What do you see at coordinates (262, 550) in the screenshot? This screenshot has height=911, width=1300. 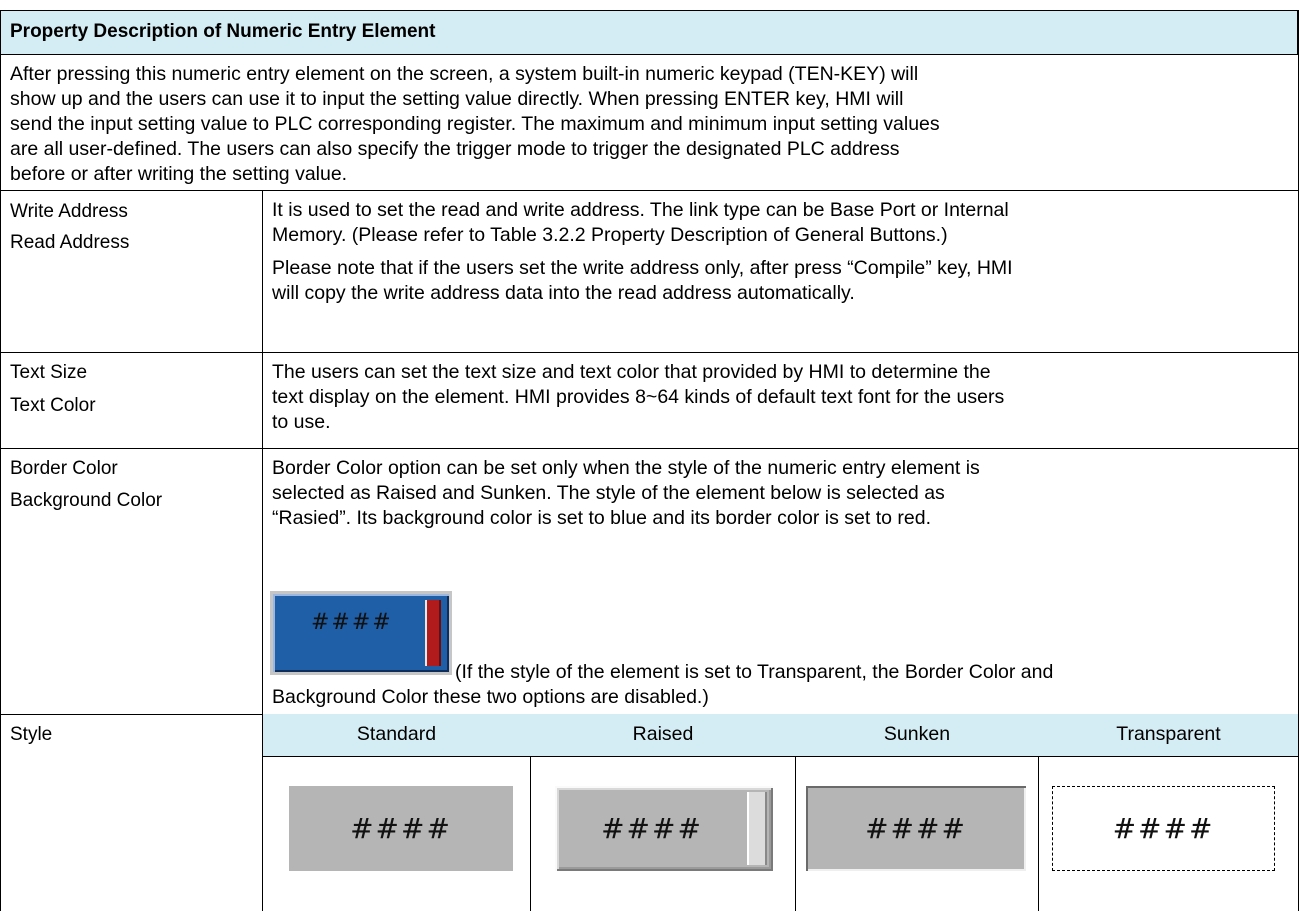 I see `column-divider` at bounding box center [262, 550].